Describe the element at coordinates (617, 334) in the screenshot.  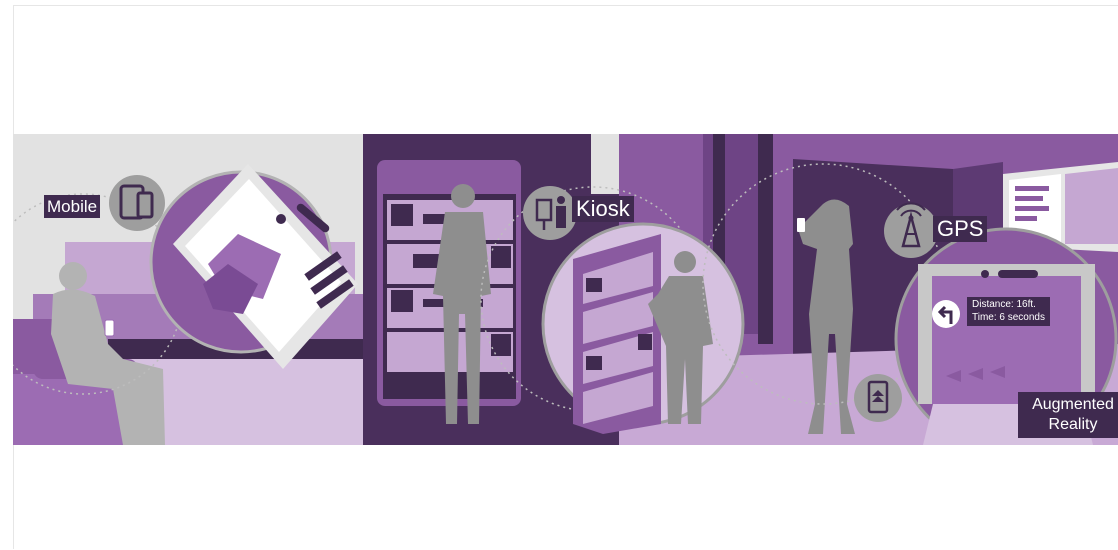
I see `kiosk-in-zoom` at that location.